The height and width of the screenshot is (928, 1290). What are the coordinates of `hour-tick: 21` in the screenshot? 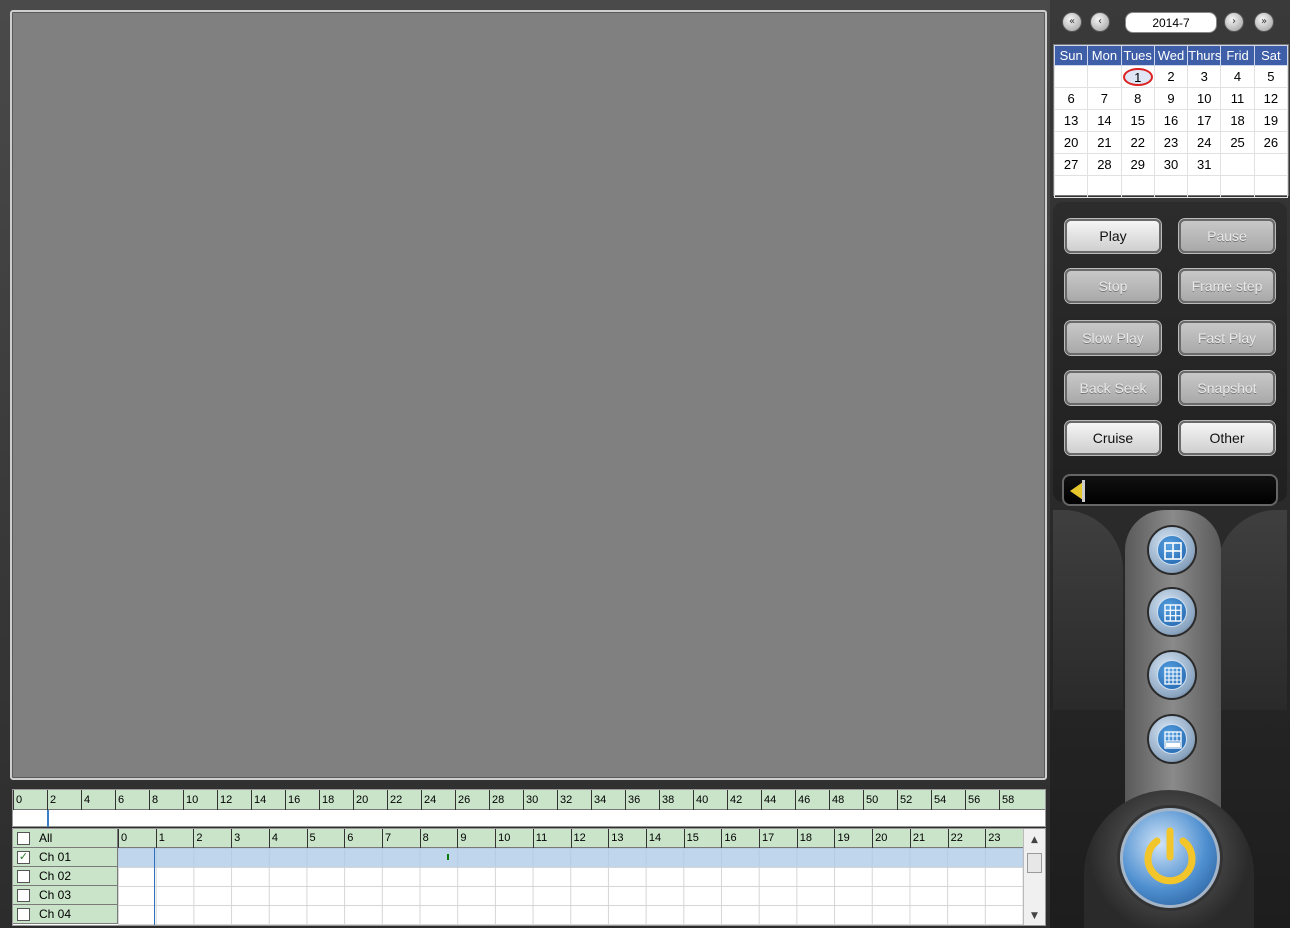 It's located at (917, 838).